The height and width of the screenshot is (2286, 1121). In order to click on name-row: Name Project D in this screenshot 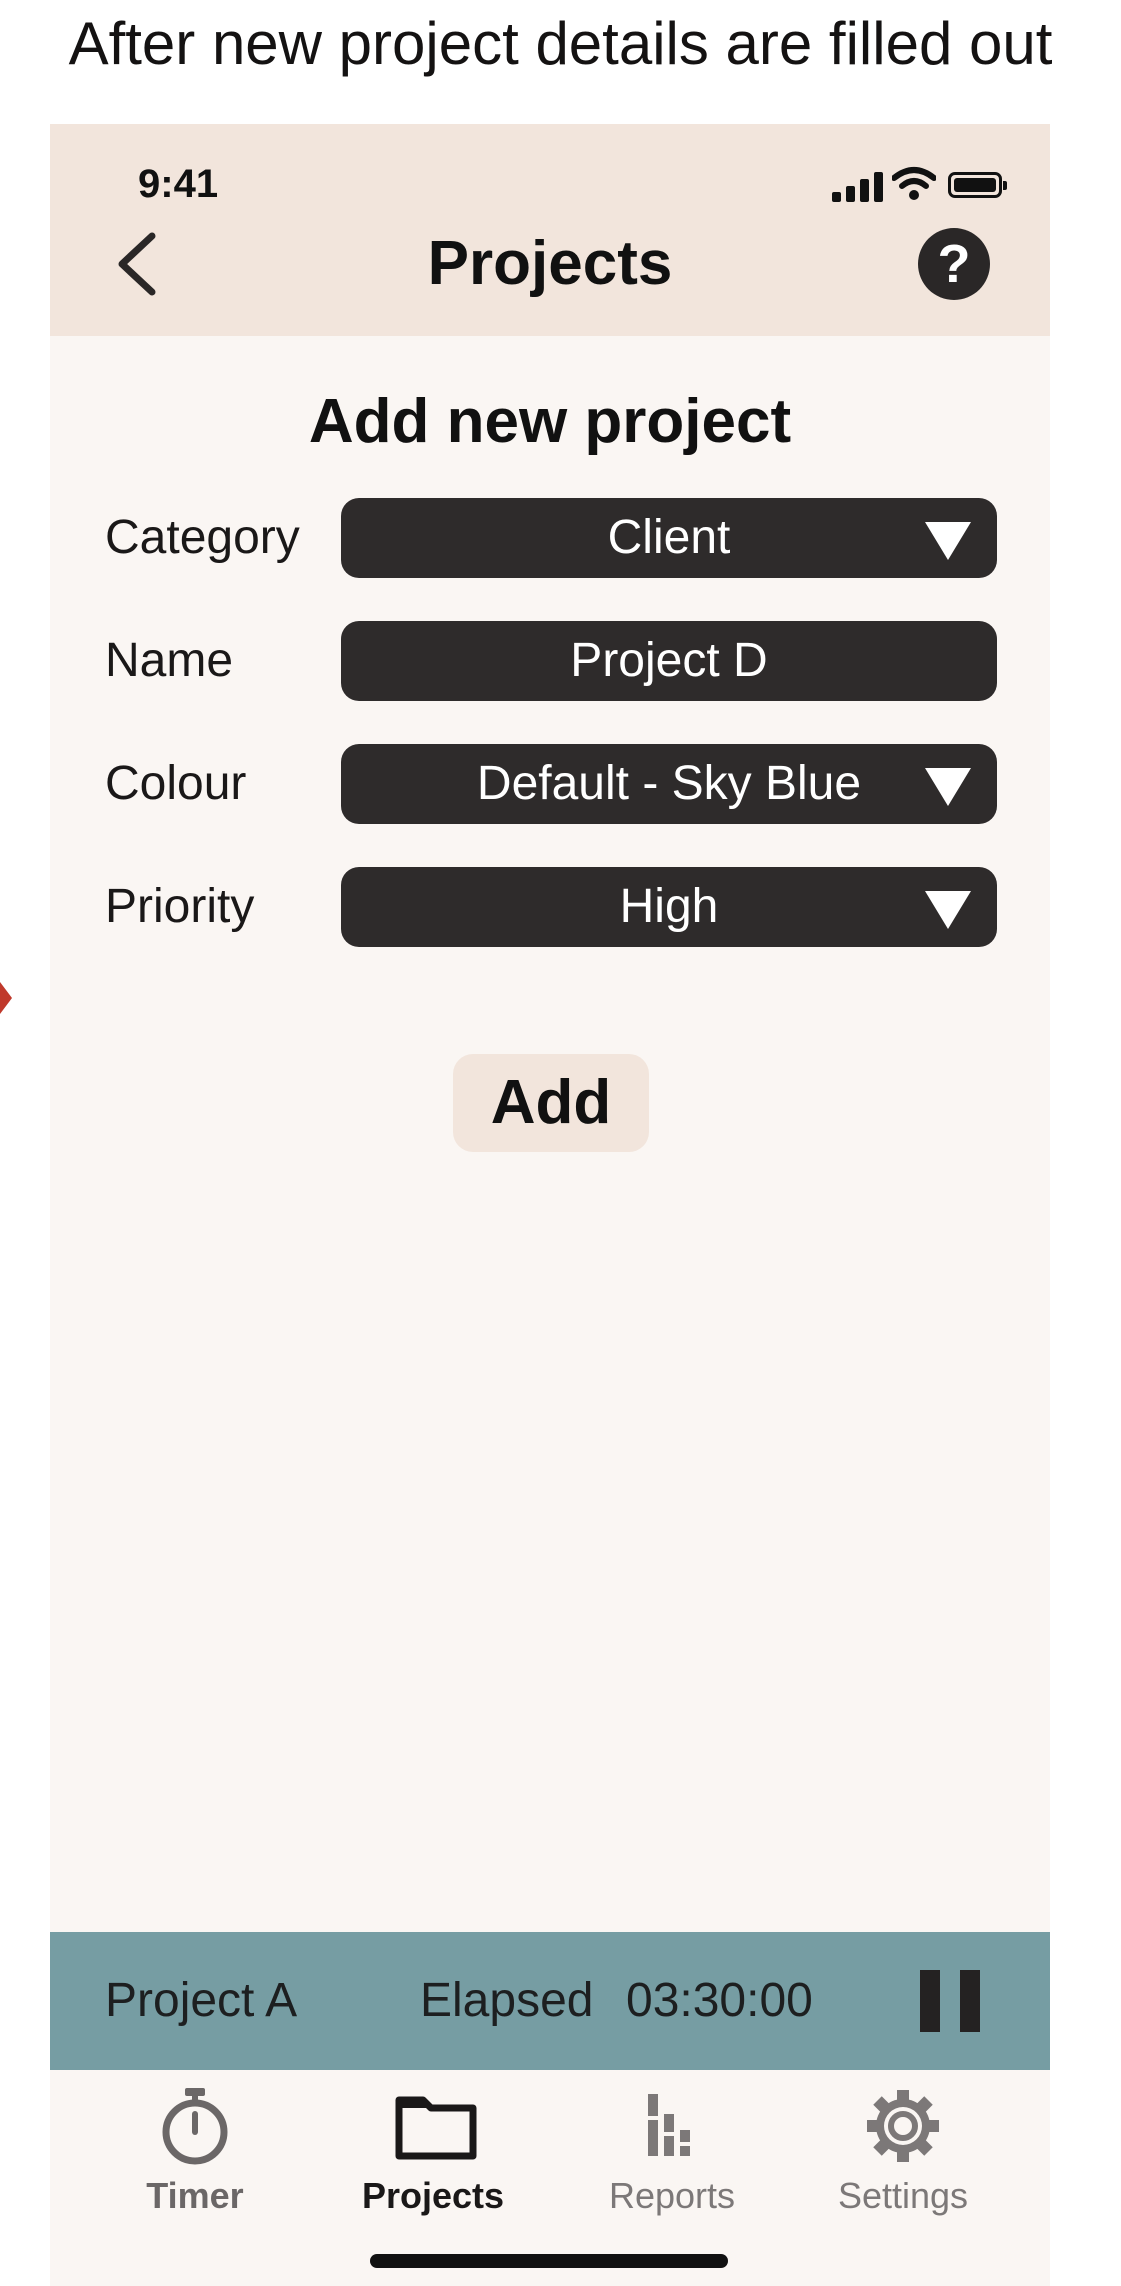, I will do `click(550, 661)`.